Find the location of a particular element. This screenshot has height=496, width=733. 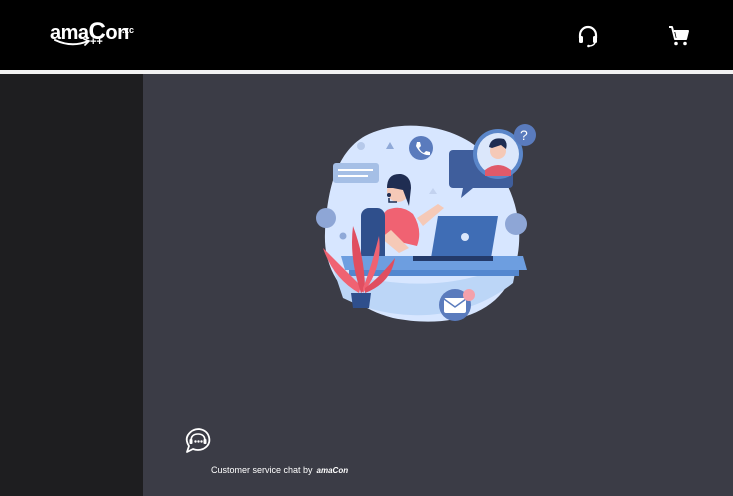

headset-icon is located at coordinates (588, 36).